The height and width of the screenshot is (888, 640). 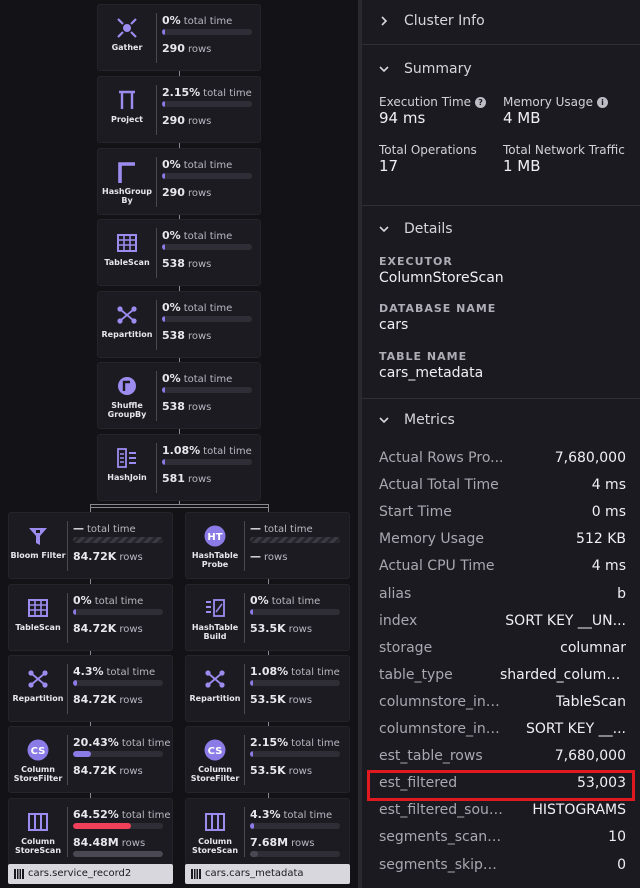 What do you see at coordinates (215, 632) in the screenshot?
I see `node-label: HashTable Build` at bounding box center [215, 632].